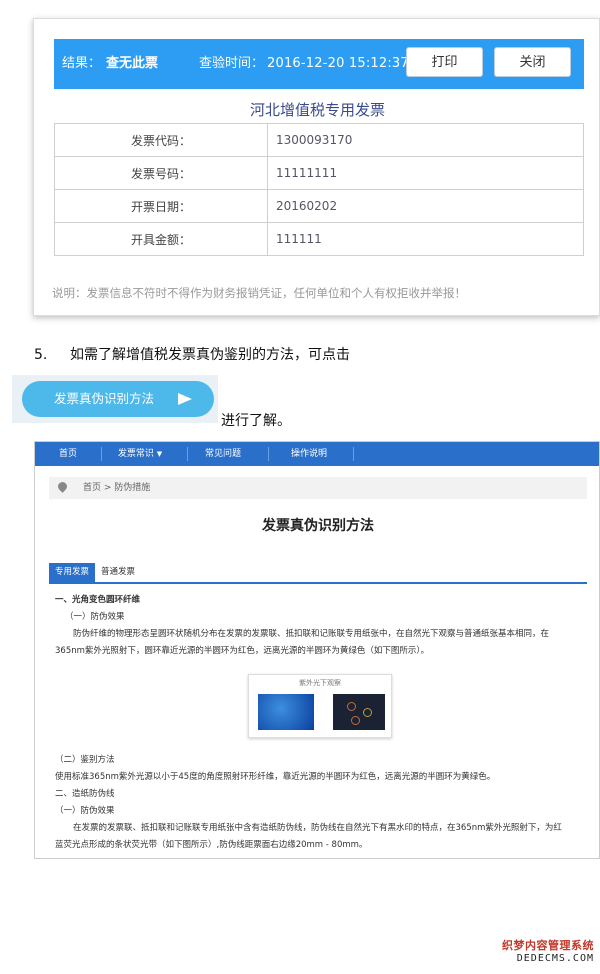 This screenshot has width=600, height=974. I want to click on nav-faq: 常见问题, so click(223, 454).